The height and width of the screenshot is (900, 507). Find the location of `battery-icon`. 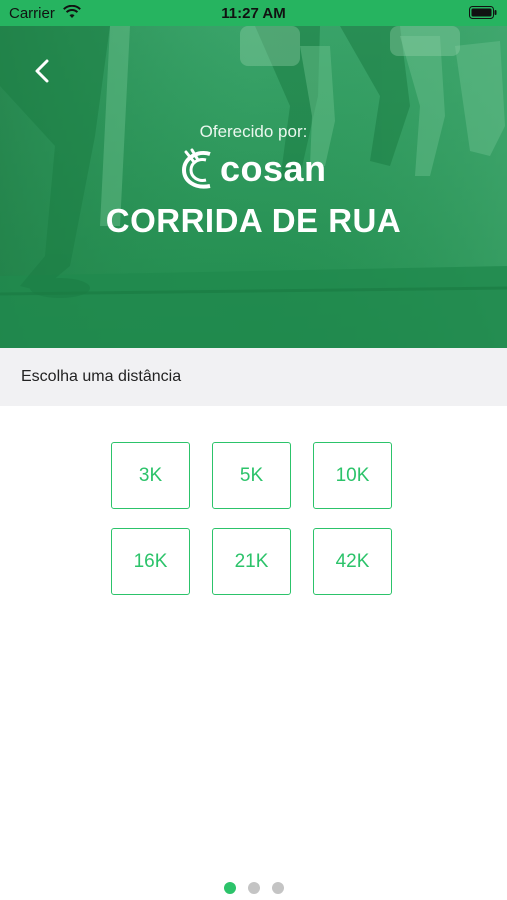

battery-icon is located at coordinates (483, 14).